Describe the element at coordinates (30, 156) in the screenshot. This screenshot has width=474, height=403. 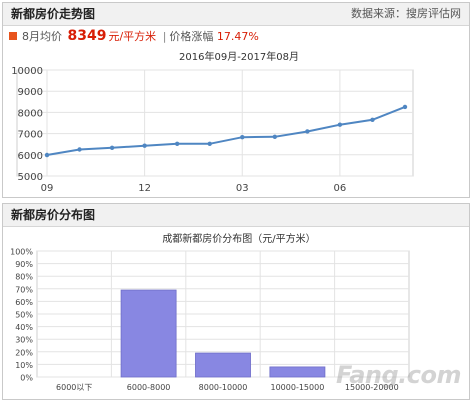
I see `y-tick-label: 6000` at that location.